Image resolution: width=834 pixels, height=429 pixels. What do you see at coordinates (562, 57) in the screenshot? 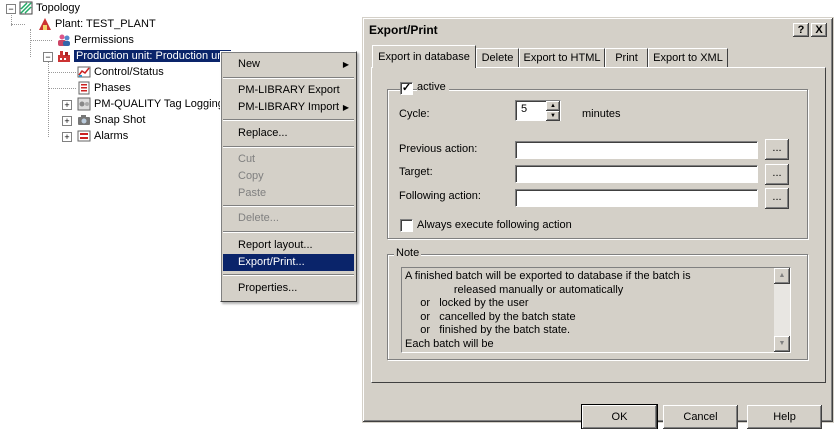
I see `tab-export-to-html: Export to HTML` at bounding box center [562, 57].